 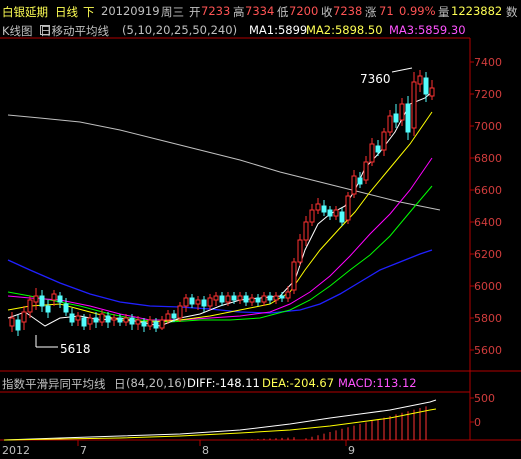 I want to click on macd-tick-label: 500, so click(x=484, y=398).